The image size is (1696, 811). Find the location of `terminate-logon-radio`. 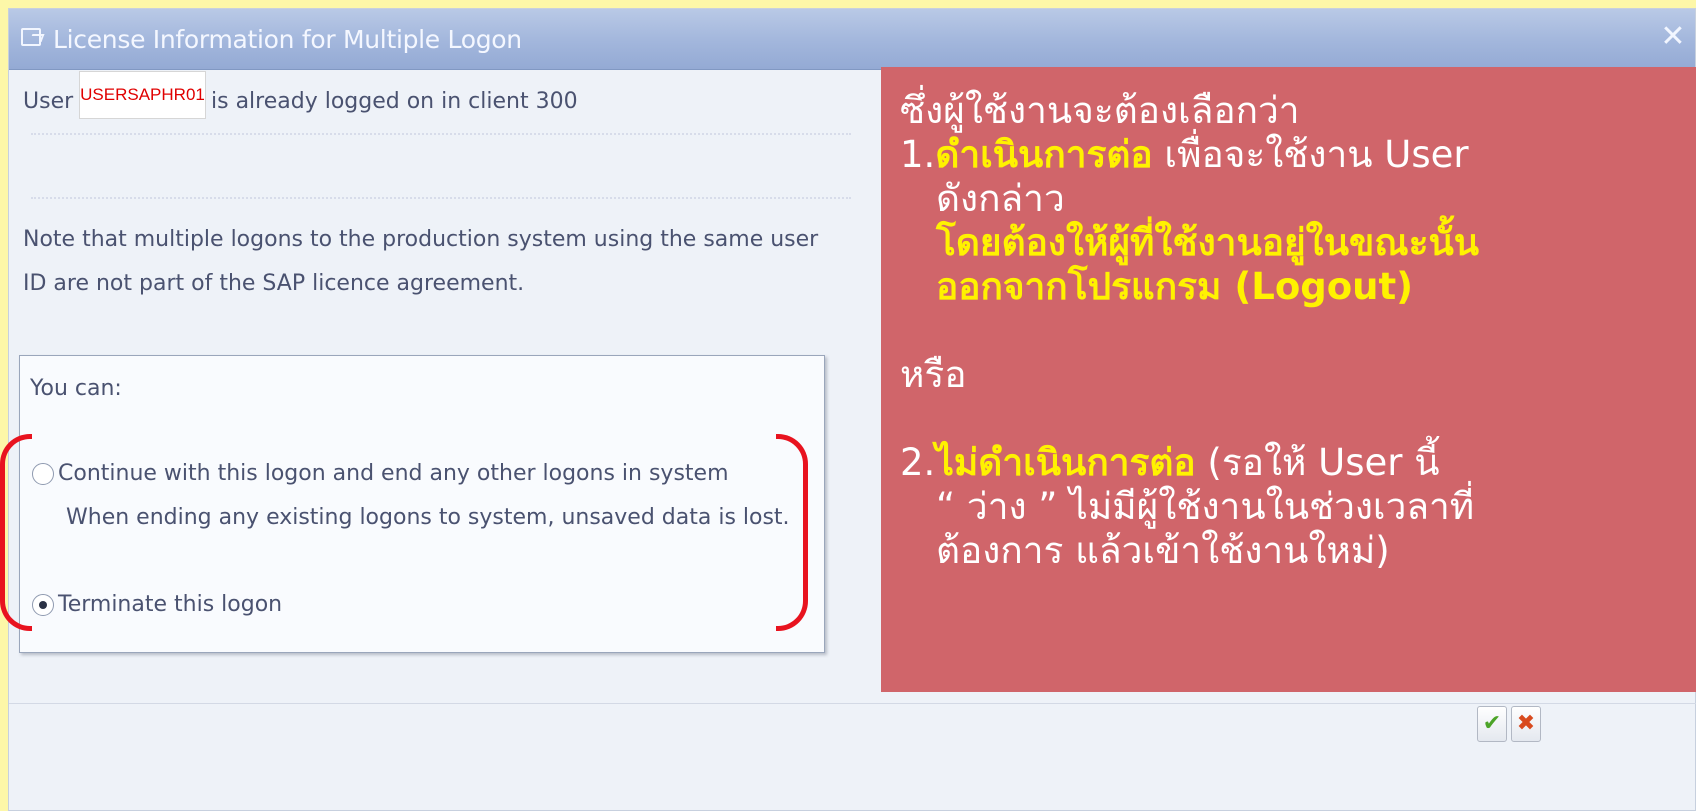

terminate-logon-radio is located at coordinates (43, 605).